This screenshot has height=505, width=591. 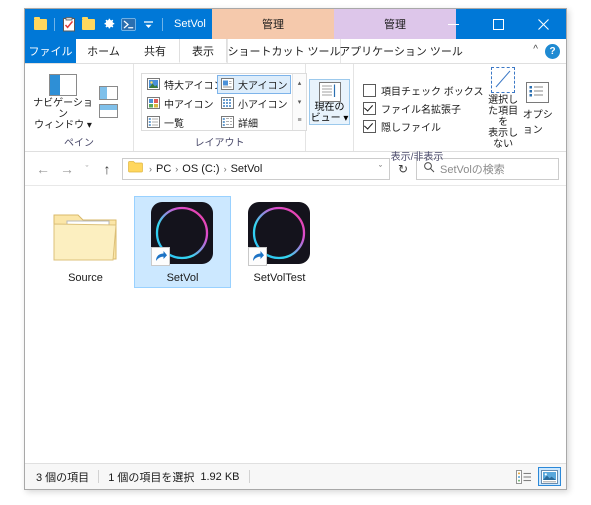 I want to click on breadcrumb-item-pc: PC, so click(x=163, y=169).